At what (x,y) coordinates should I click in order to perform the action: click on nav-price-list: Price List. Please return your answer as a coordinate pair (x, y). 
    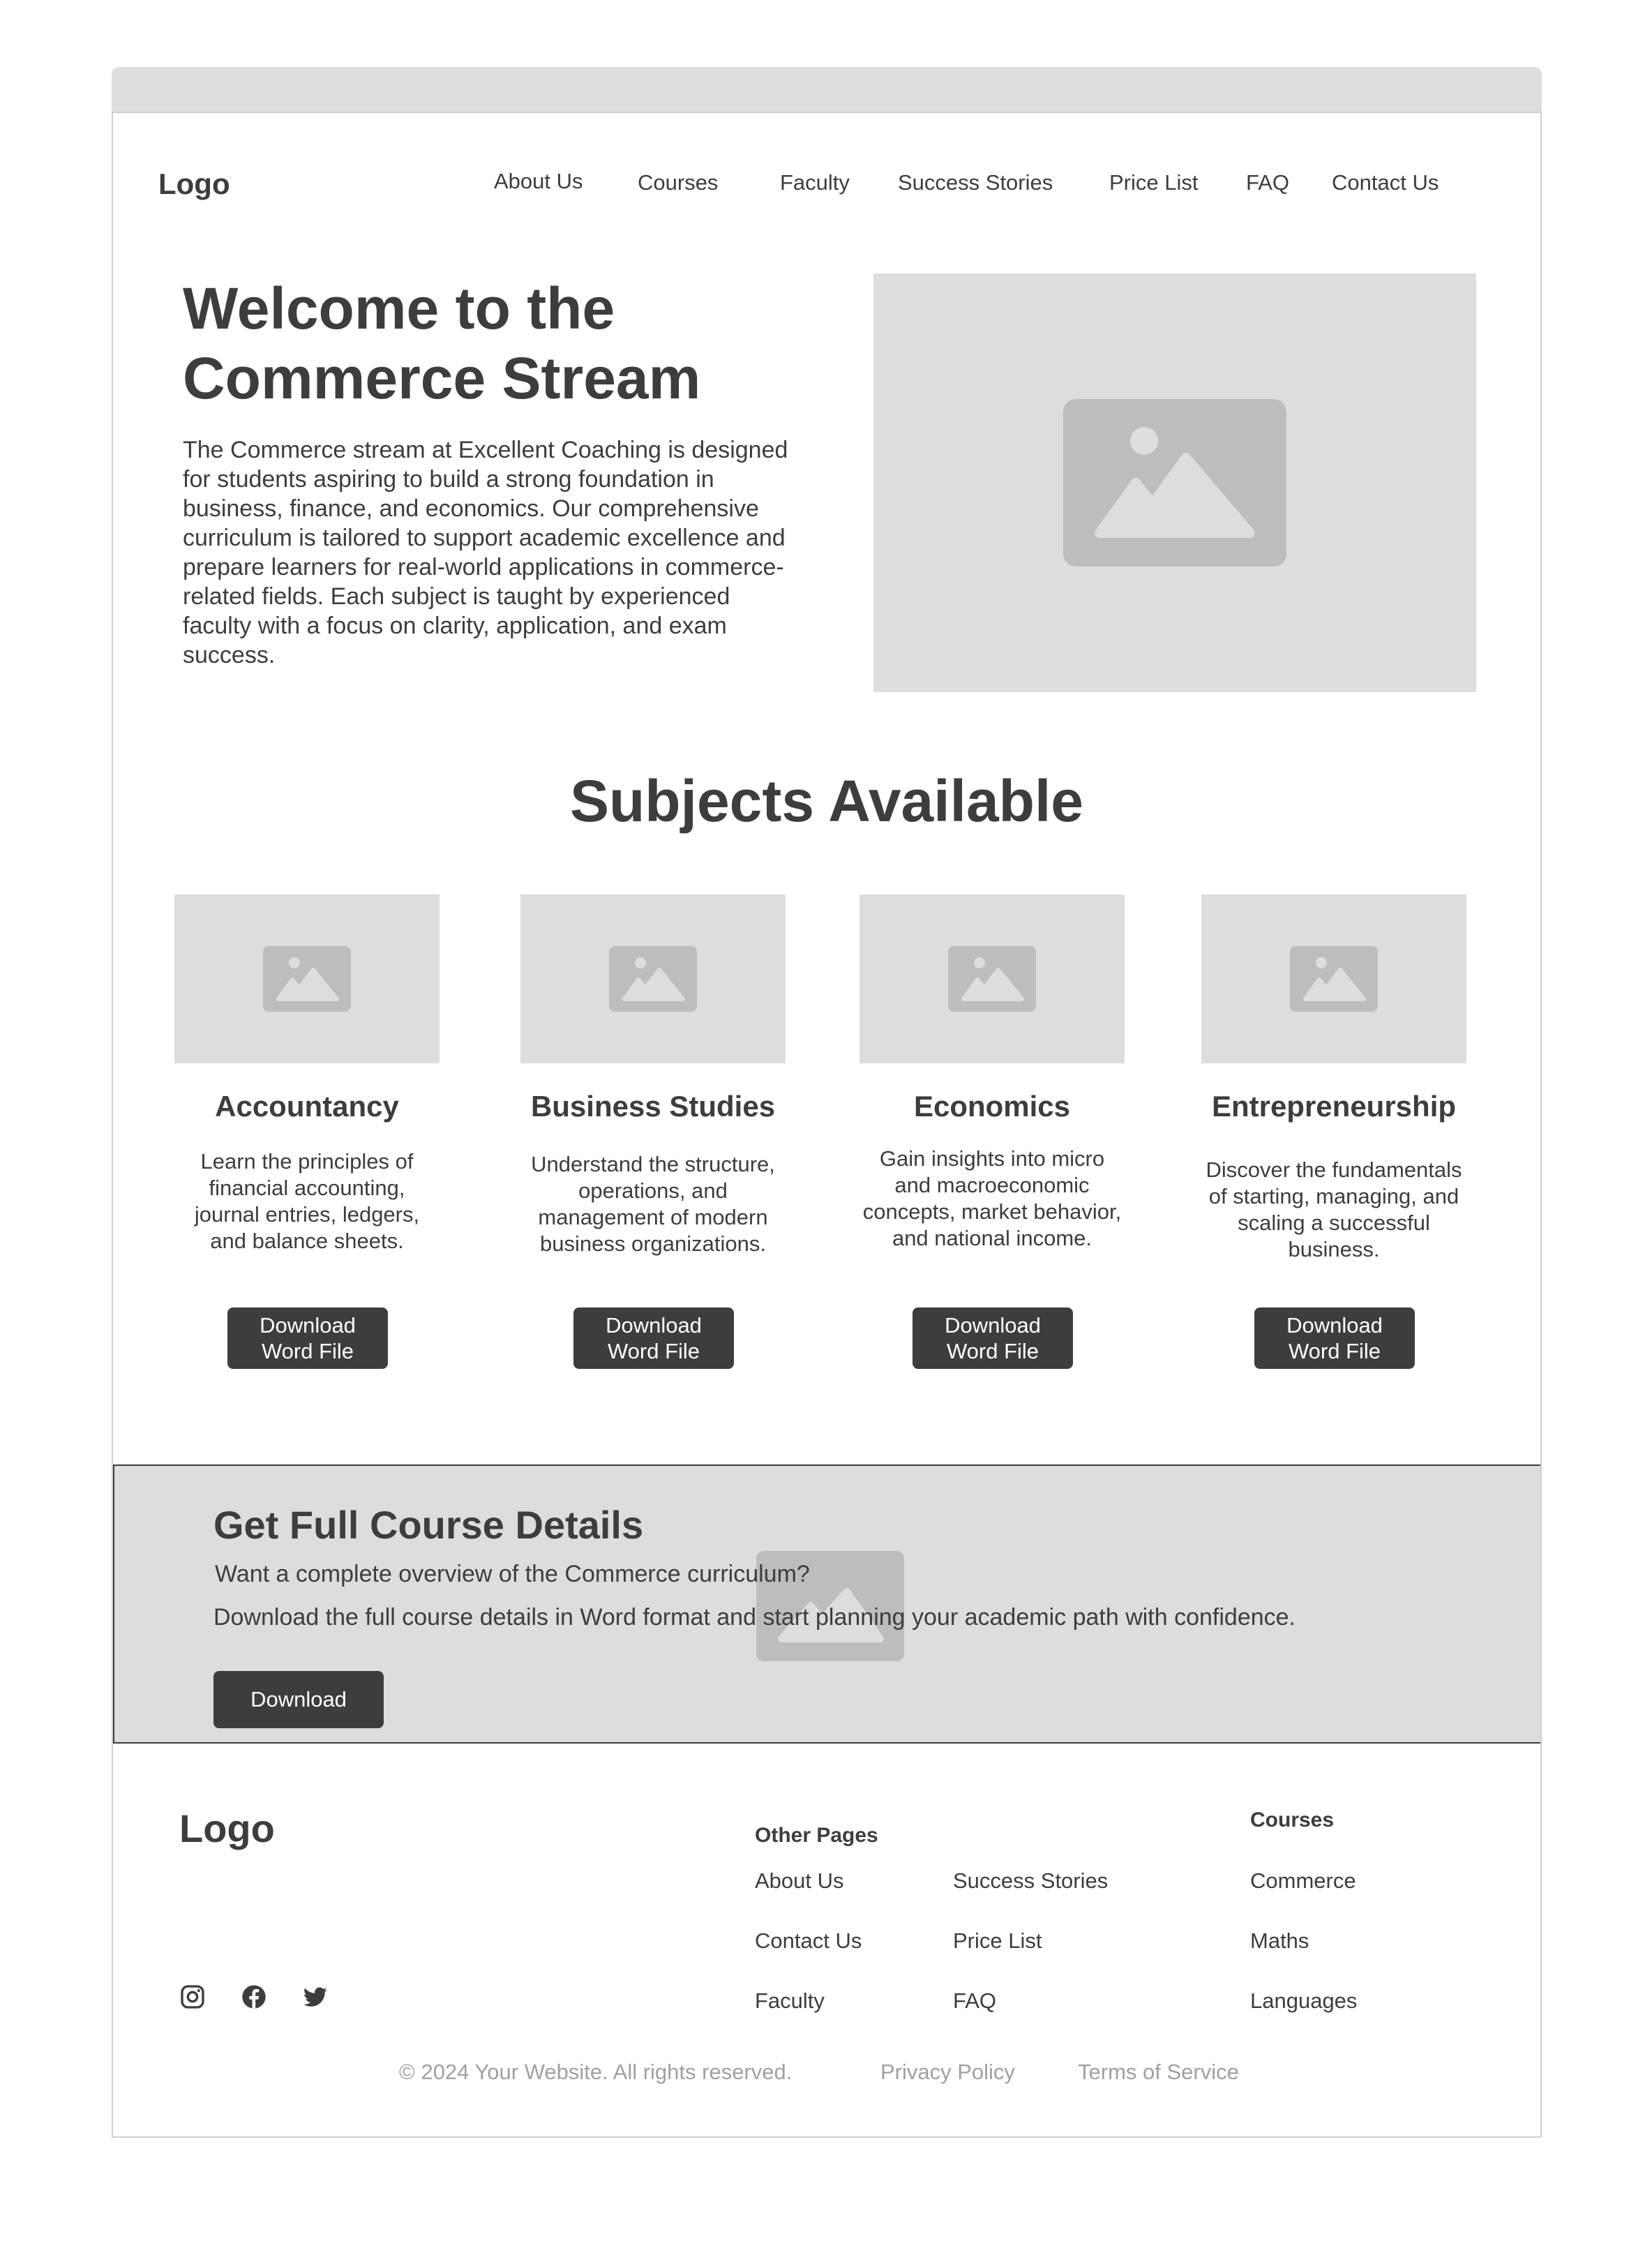
    Looking at the image, I should click on (1153, 183).